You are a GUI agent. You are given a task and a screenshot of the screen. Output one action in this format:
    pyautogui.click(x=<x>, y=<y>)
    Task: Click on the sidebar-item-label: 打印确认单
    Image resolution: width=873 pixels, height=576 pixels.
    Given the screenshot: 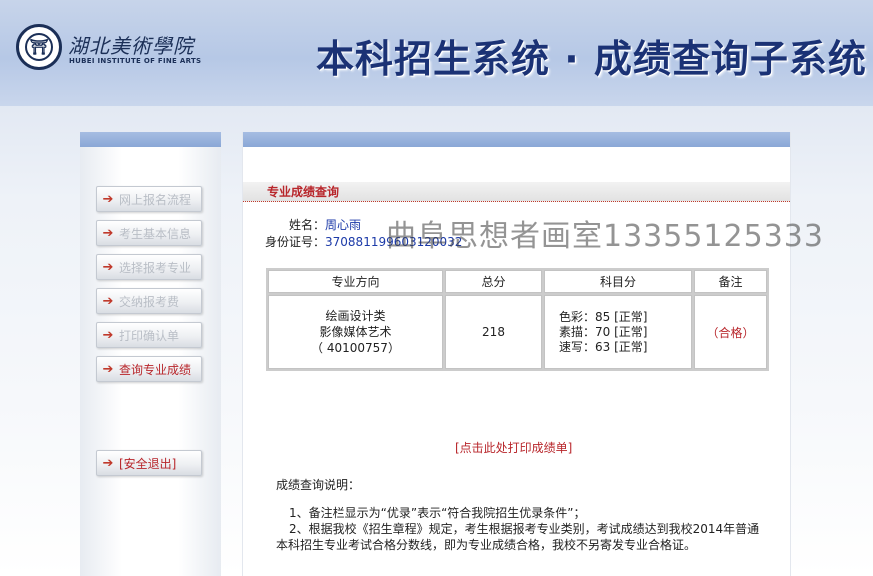 What is the action you would take?
    pyautogui.click(x=149, y=335)
    